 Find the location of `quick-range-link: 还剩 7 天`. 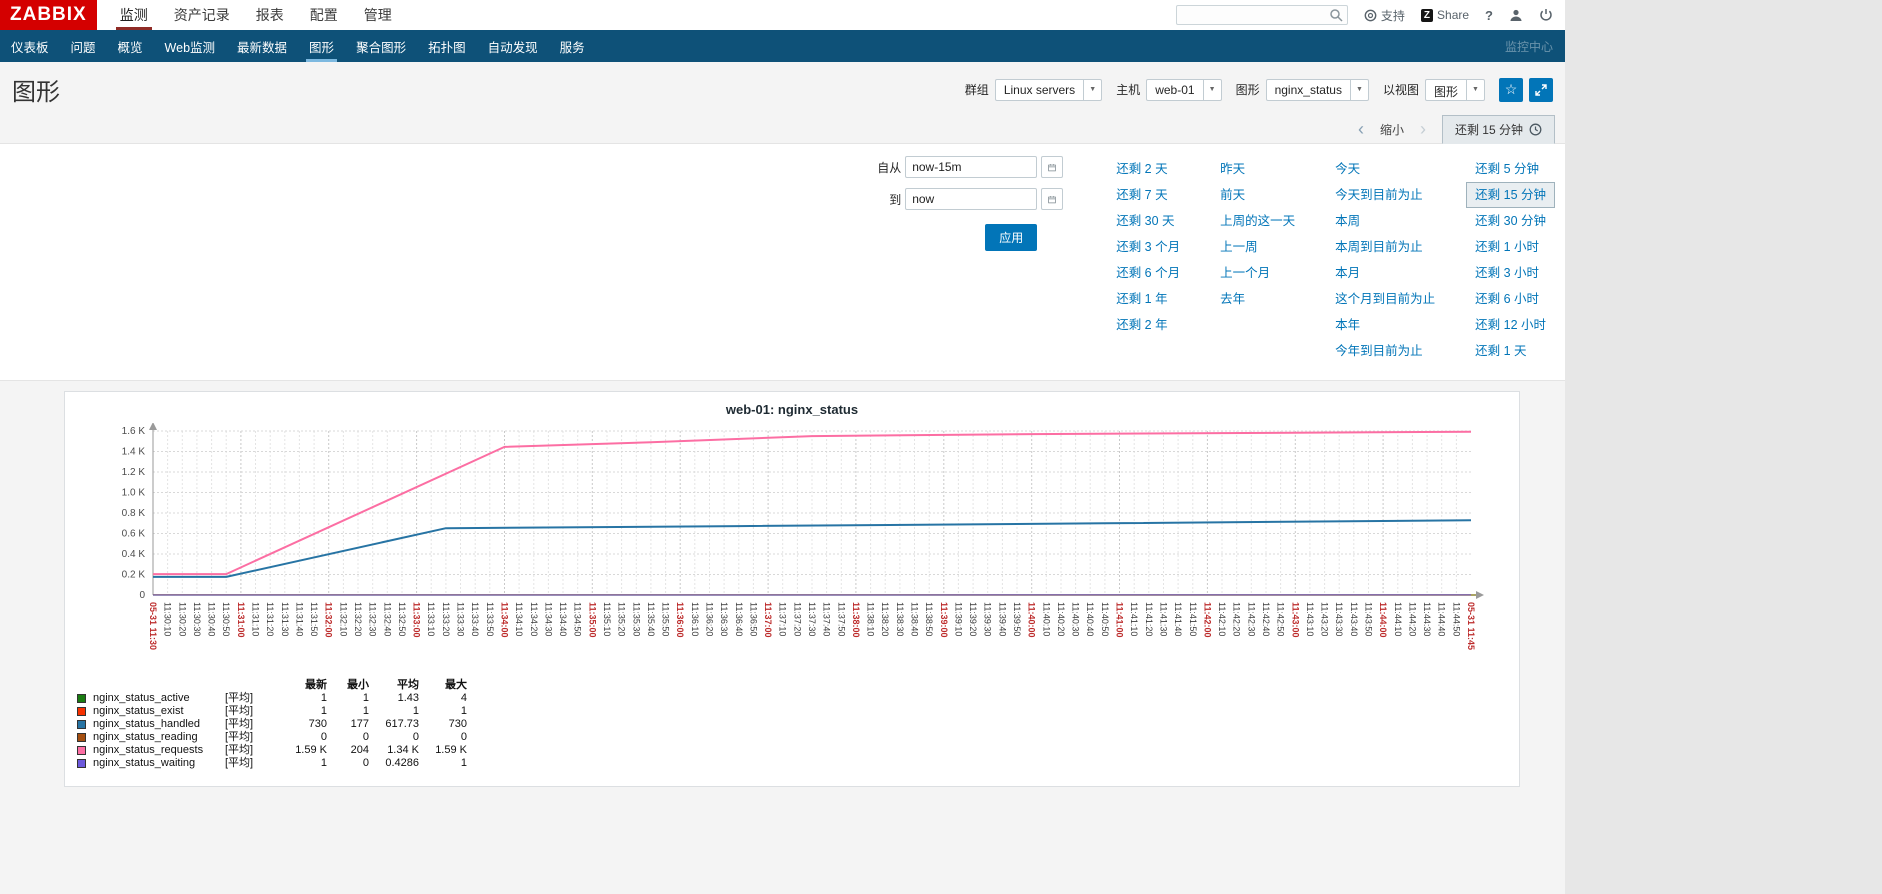

quick-range-link: 还剩 7 天 is located at coordinates (1148, 195).